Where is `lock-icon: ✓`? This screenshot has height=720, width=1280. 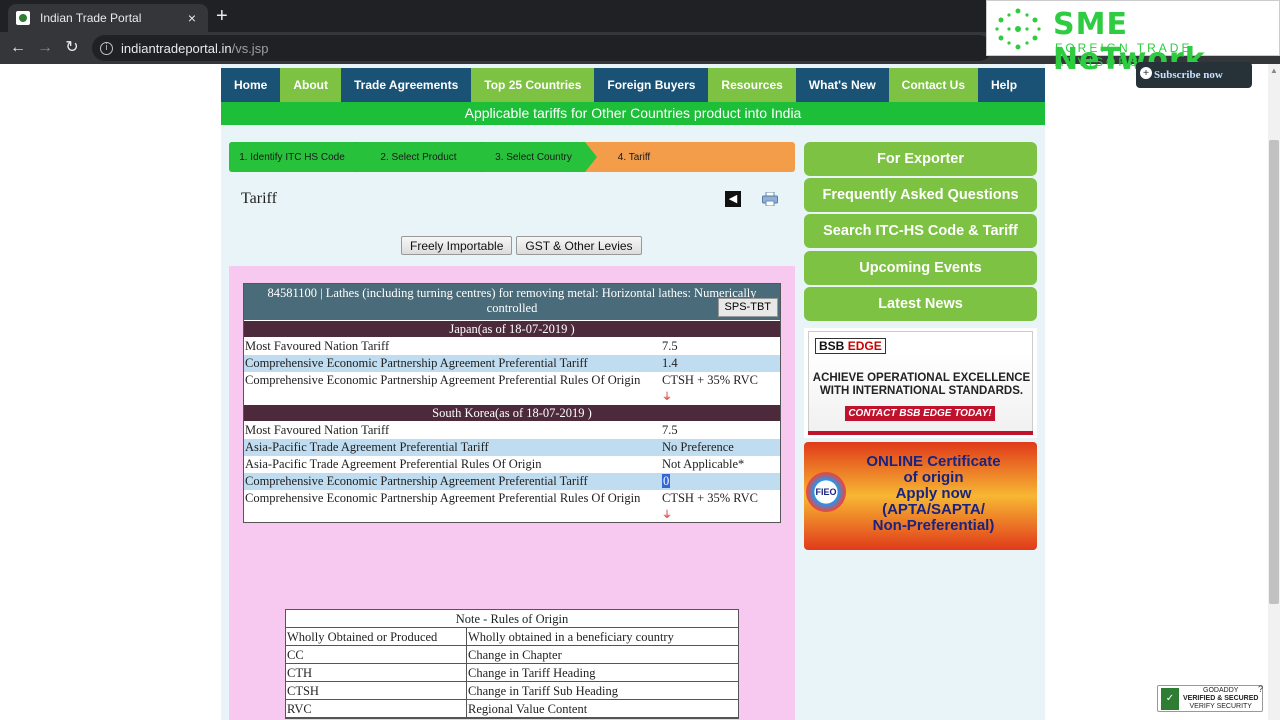
lock-icon: ✓ is located at coordinates (1170, 698).